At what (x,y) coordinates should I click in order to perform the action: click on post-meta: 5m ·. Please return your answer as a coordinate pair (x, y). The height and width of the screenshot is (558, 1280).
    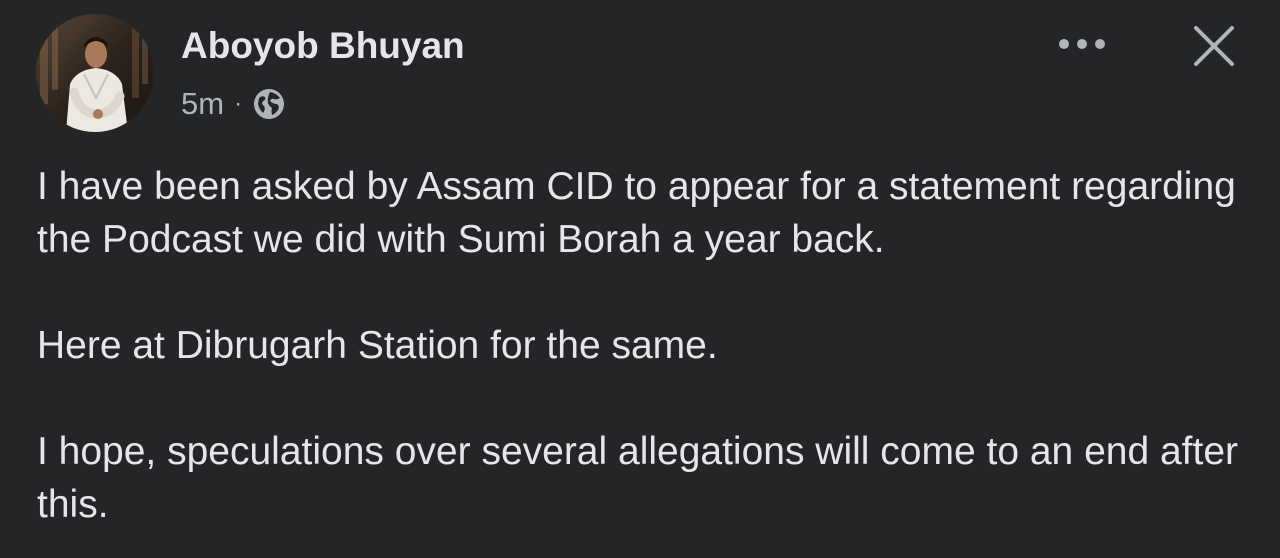
    Looking at the image, I should click on (233, 104).